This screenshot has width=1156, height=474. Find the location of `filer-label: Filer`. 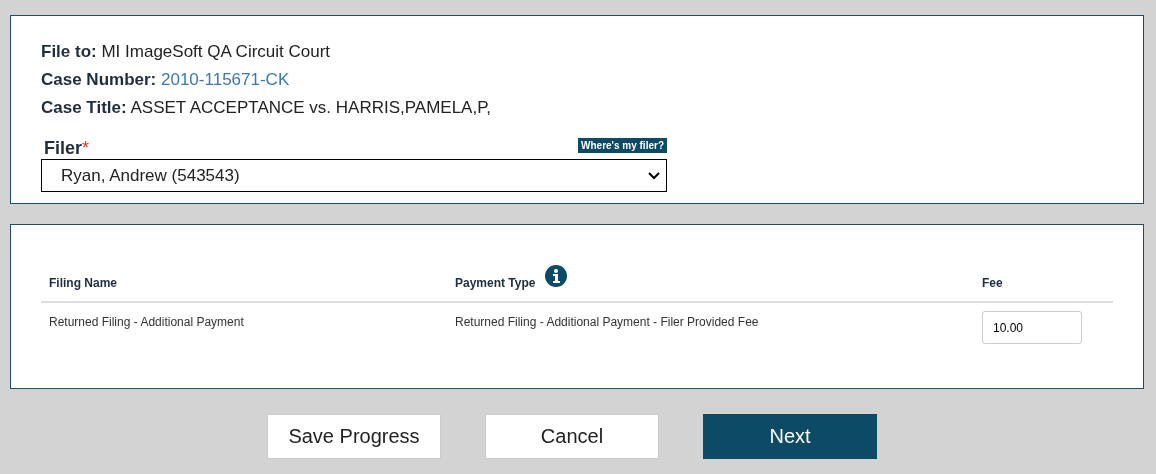

filer-label: Filer is located at coordinates (63, 148).